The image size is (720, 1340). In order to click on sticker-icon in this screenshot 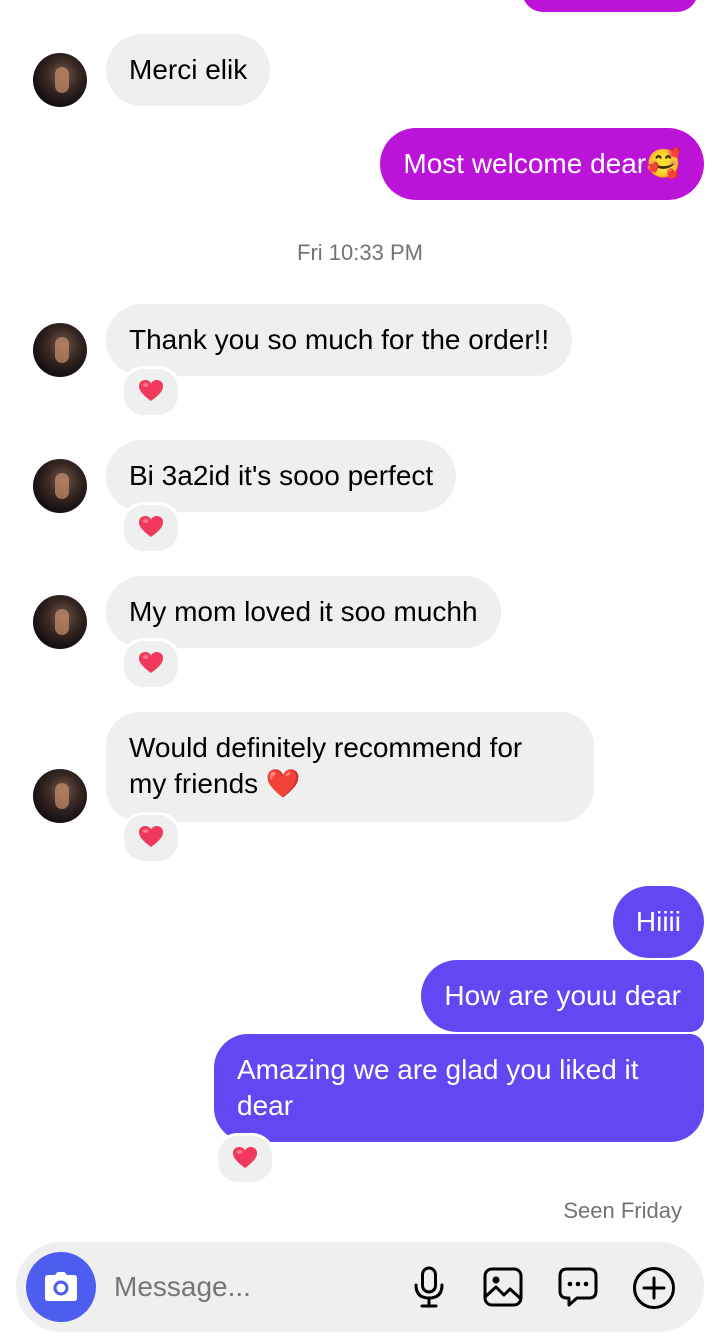, I will do `click(578, 1287)`.